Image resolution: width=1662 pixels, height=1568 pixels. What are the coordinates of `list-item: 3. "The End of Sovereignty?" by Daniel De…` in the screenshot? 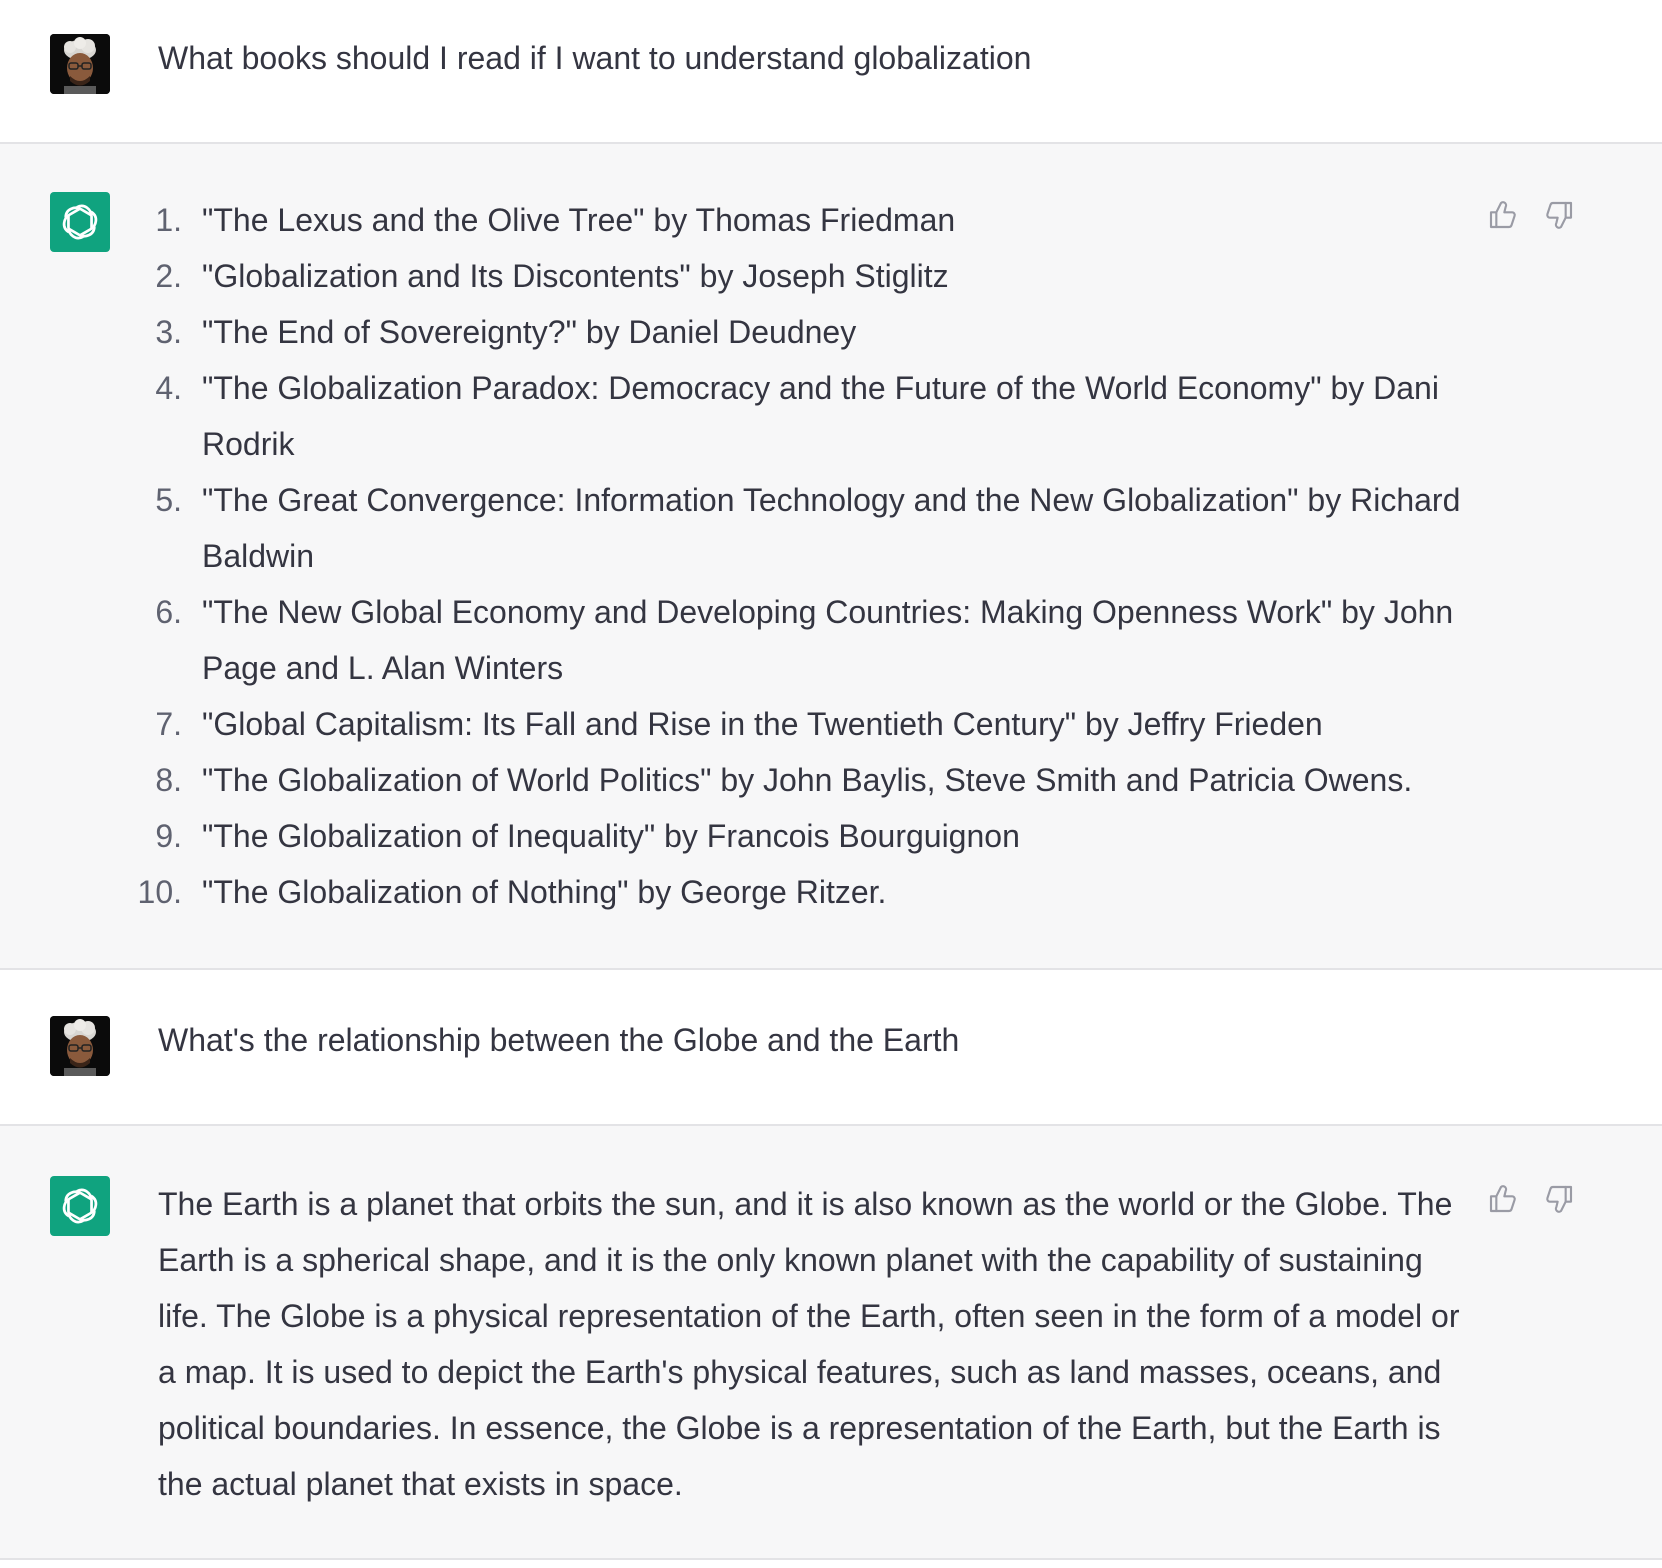 It's located at (811, 332).